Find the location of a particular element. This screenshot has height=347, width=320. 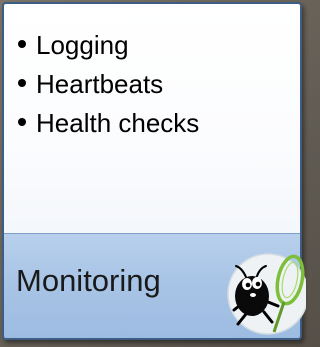

list-item-label: Heartbeats is located at coordinates (100, 84).